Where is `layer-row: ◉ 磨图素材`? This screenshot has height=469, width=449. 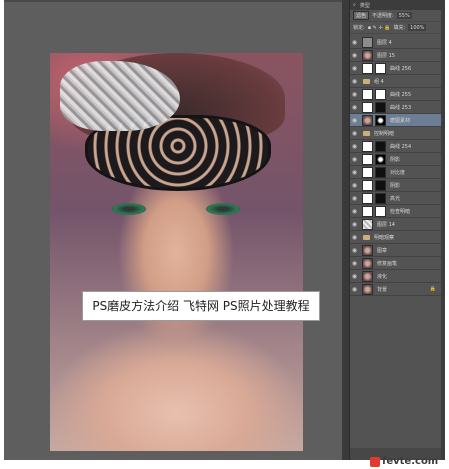
layer-row: ◉ 磨图素材 is located at coordinates (396, 120).